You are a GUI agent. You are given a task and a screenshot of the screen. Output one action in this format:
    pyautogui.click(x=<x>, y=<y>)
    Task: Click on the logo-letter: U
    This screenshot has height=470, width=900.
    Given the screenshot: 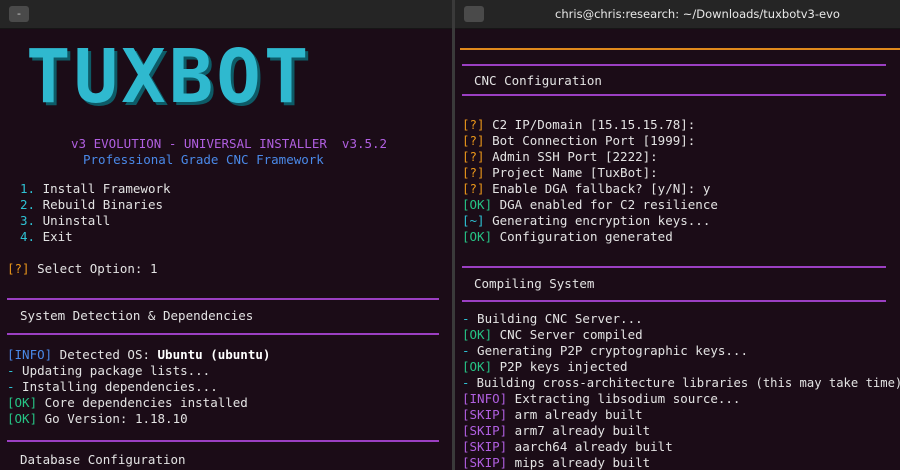 What is the action you would take?
    pyautogui.click(x=97, y=77)
    